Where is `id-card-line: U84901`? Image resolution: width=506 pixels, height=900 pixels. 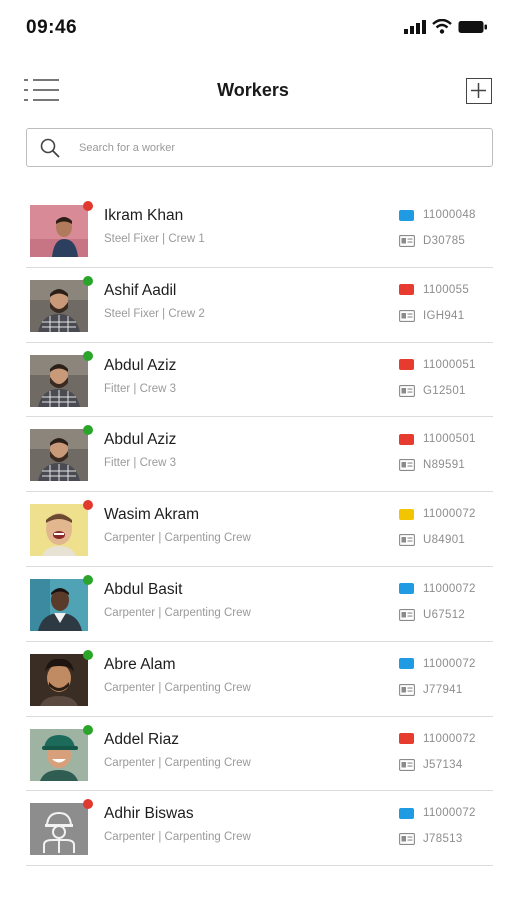 id-card-line: U84901 is located at coordinates (432, 540).